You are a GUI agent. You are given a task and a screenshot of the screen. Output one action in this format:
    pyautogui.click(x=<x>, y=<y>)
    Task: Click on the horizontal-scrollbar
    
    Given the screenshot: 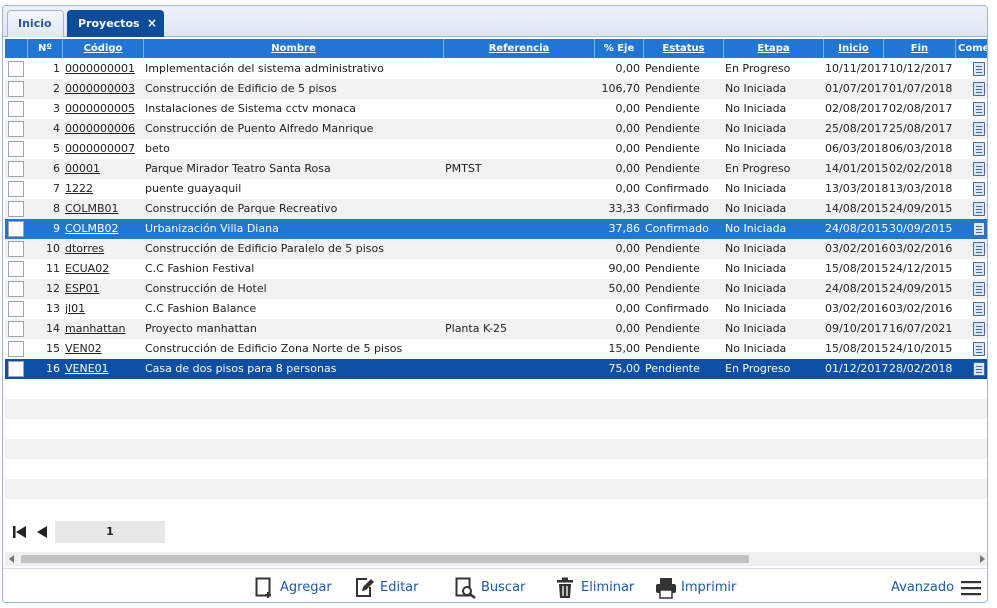 What is the action you would take?
    pyautogui.click(x=496, y=559)
    